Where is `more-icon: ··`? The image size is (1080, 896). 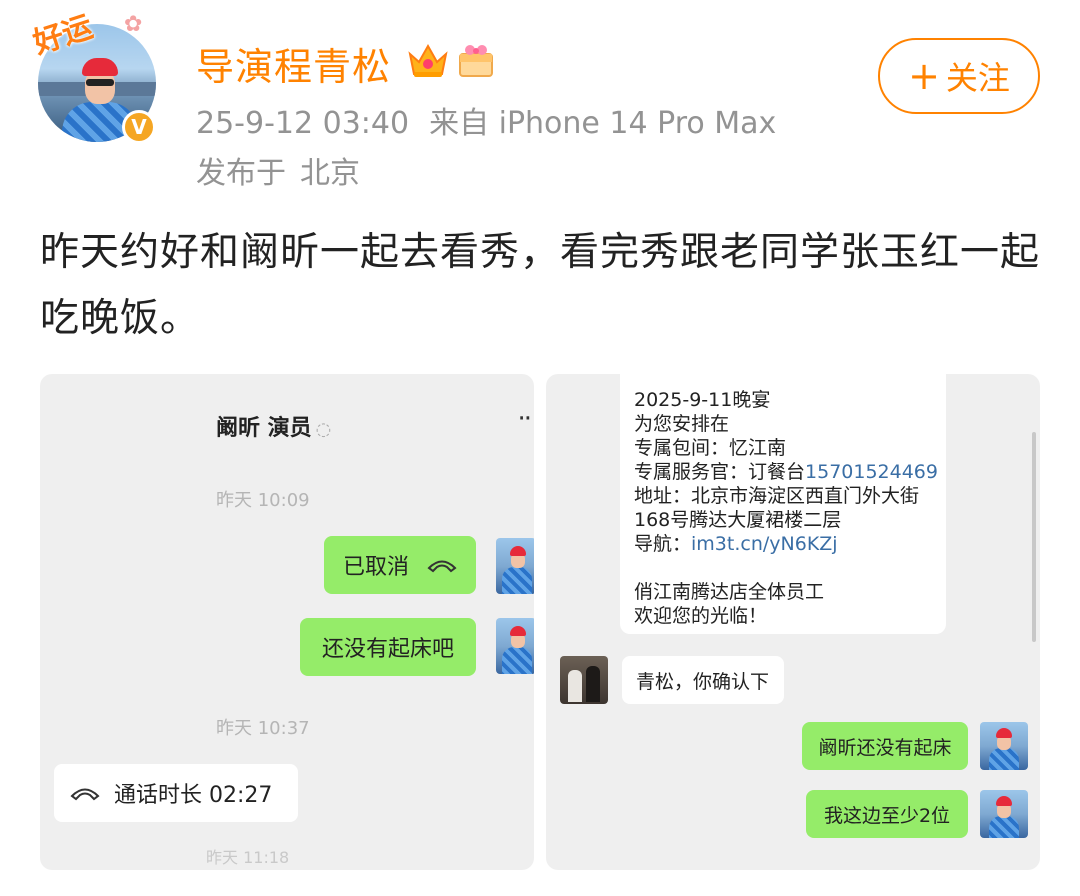 more-icon: ·· is located at coordinates (524, 419).